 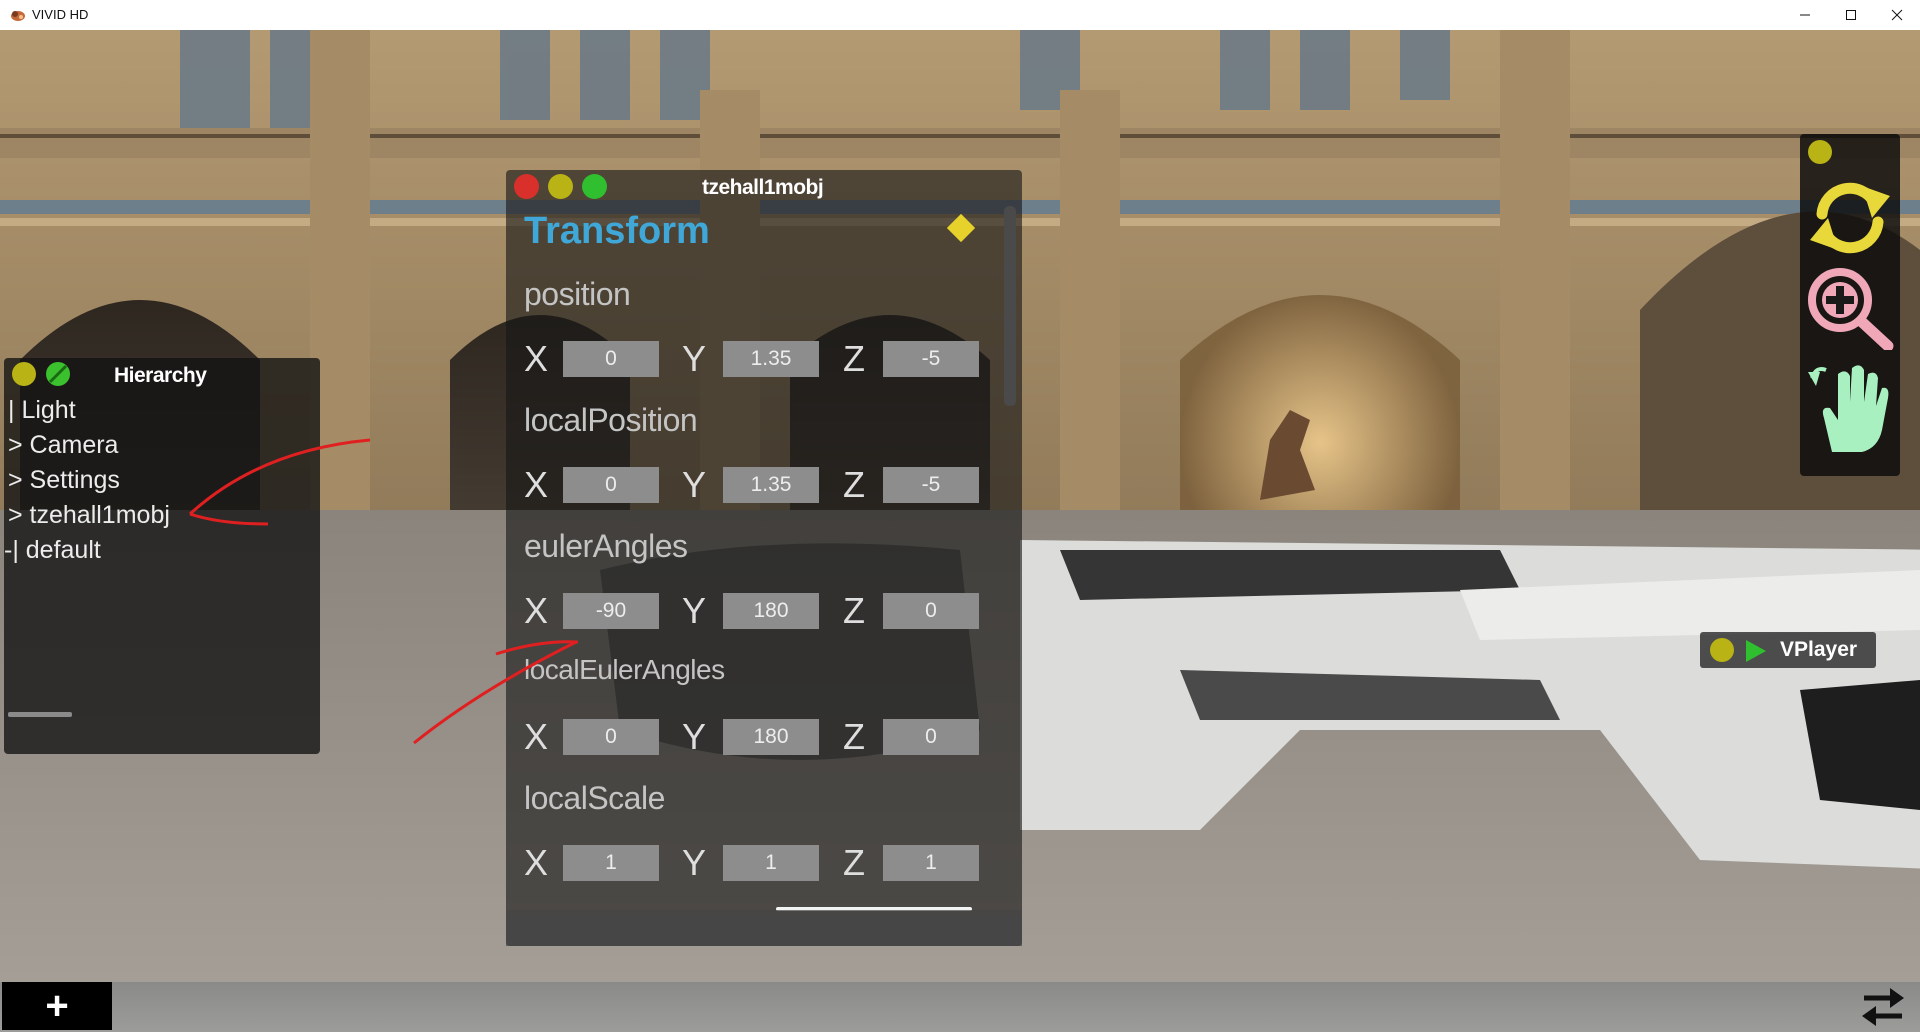 What do you see at coordinates (63, 445) in the screenshot?
I see `hierarchy-item-camera: > Camera` at bounding box center [63, 445].